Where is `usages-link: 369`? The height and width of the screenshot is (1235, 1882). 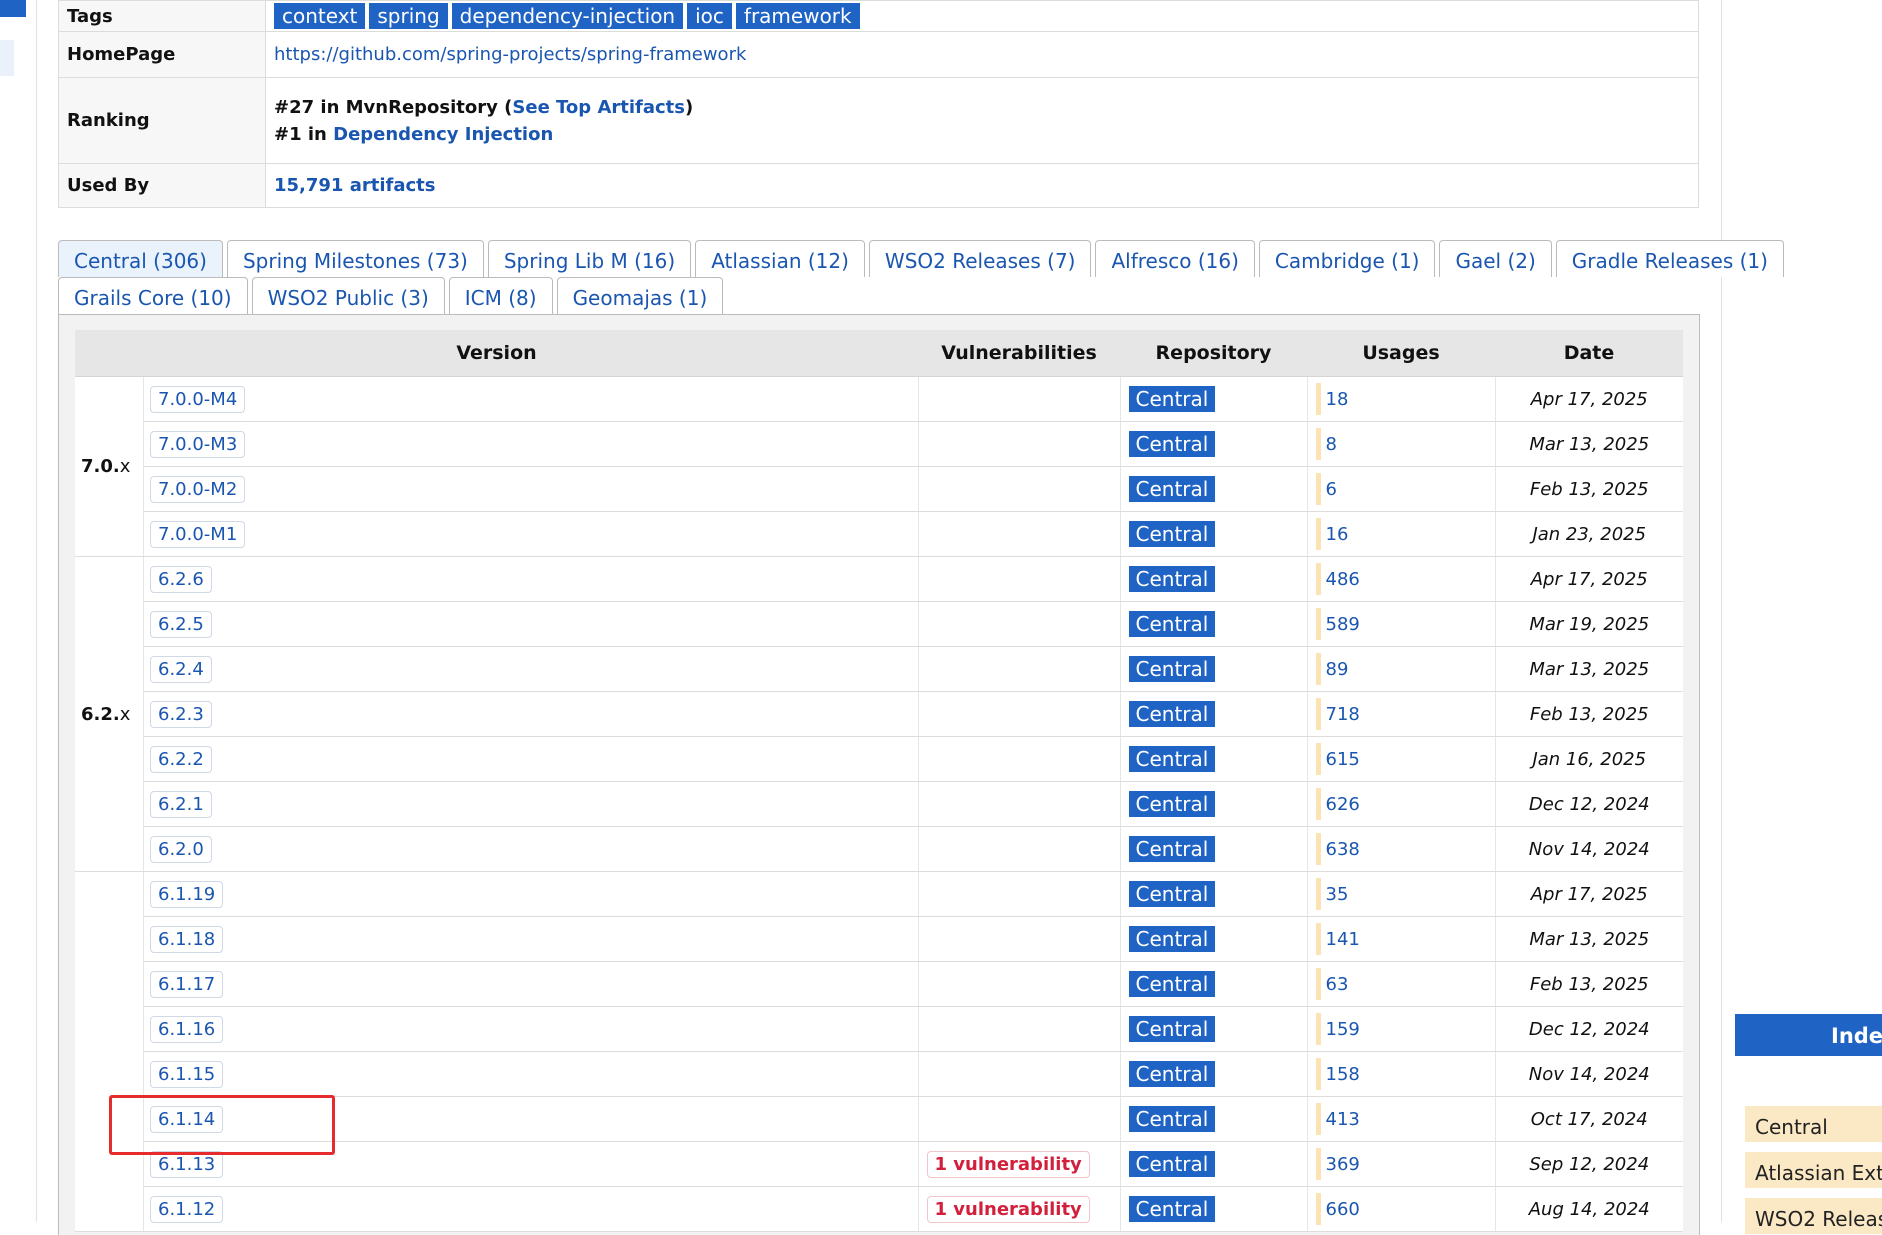
usages-link: 369 is located at coordinates (1343, 1164).